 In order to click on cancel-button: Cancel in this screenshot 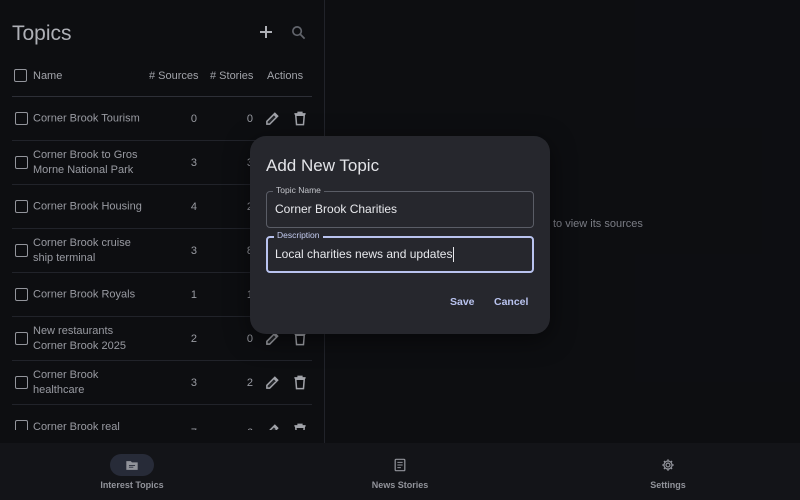, I will do `click(511, 302)`.